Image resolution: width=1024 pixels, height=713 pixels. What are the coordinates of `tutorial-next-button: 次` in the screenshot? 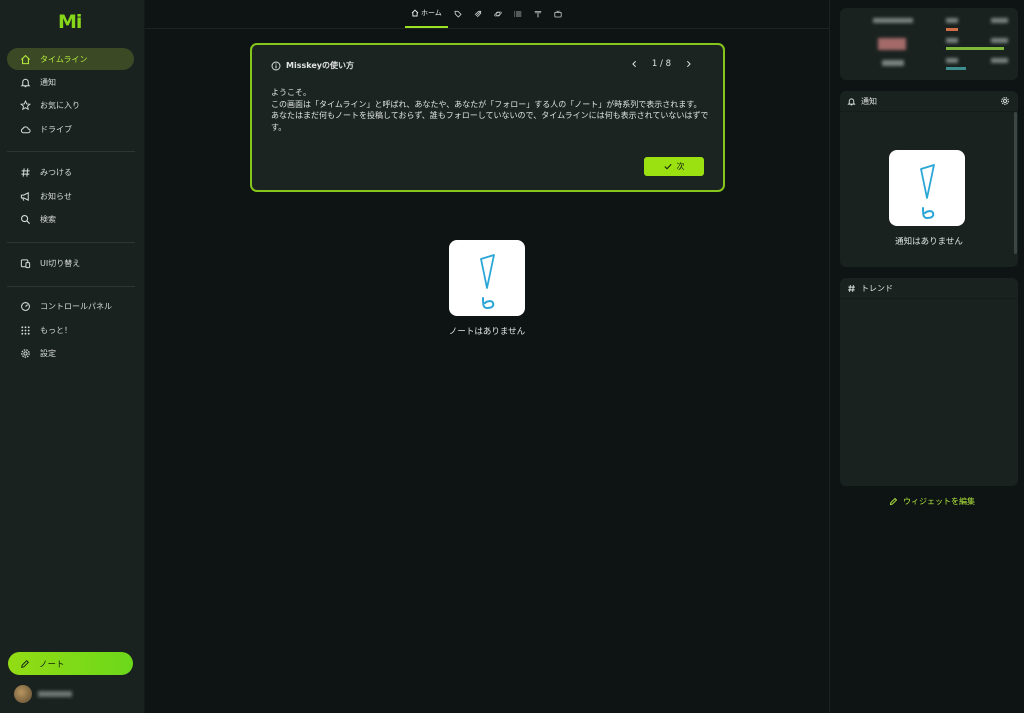 It's located at (674, 166).